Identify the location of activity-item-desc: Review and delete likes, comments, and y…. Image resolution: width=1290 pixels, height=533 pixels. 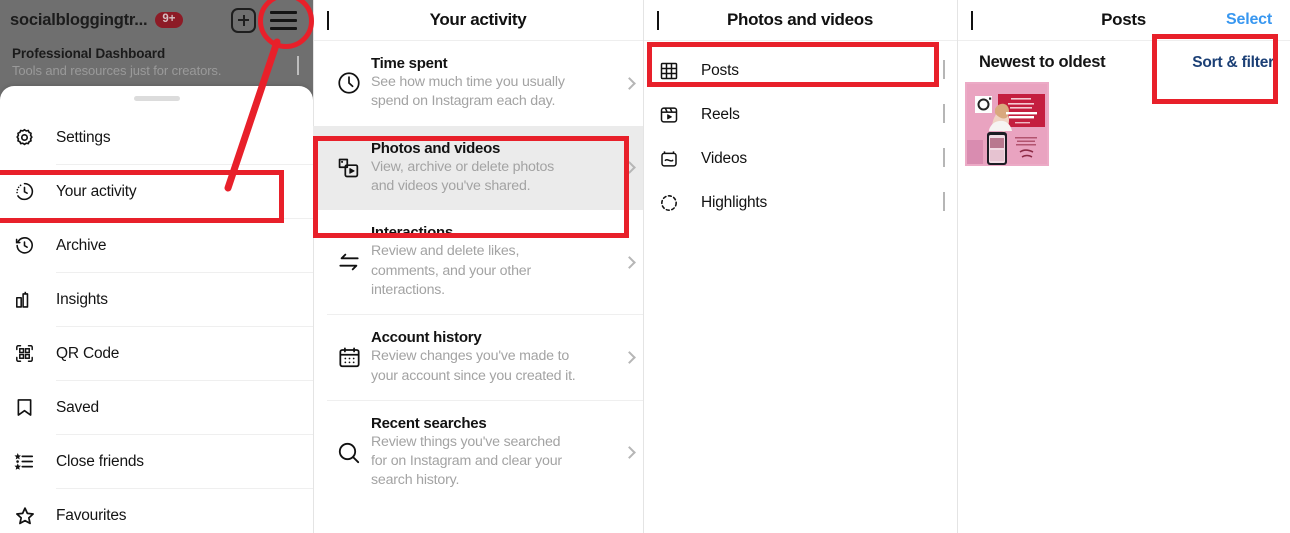
(451, 270).